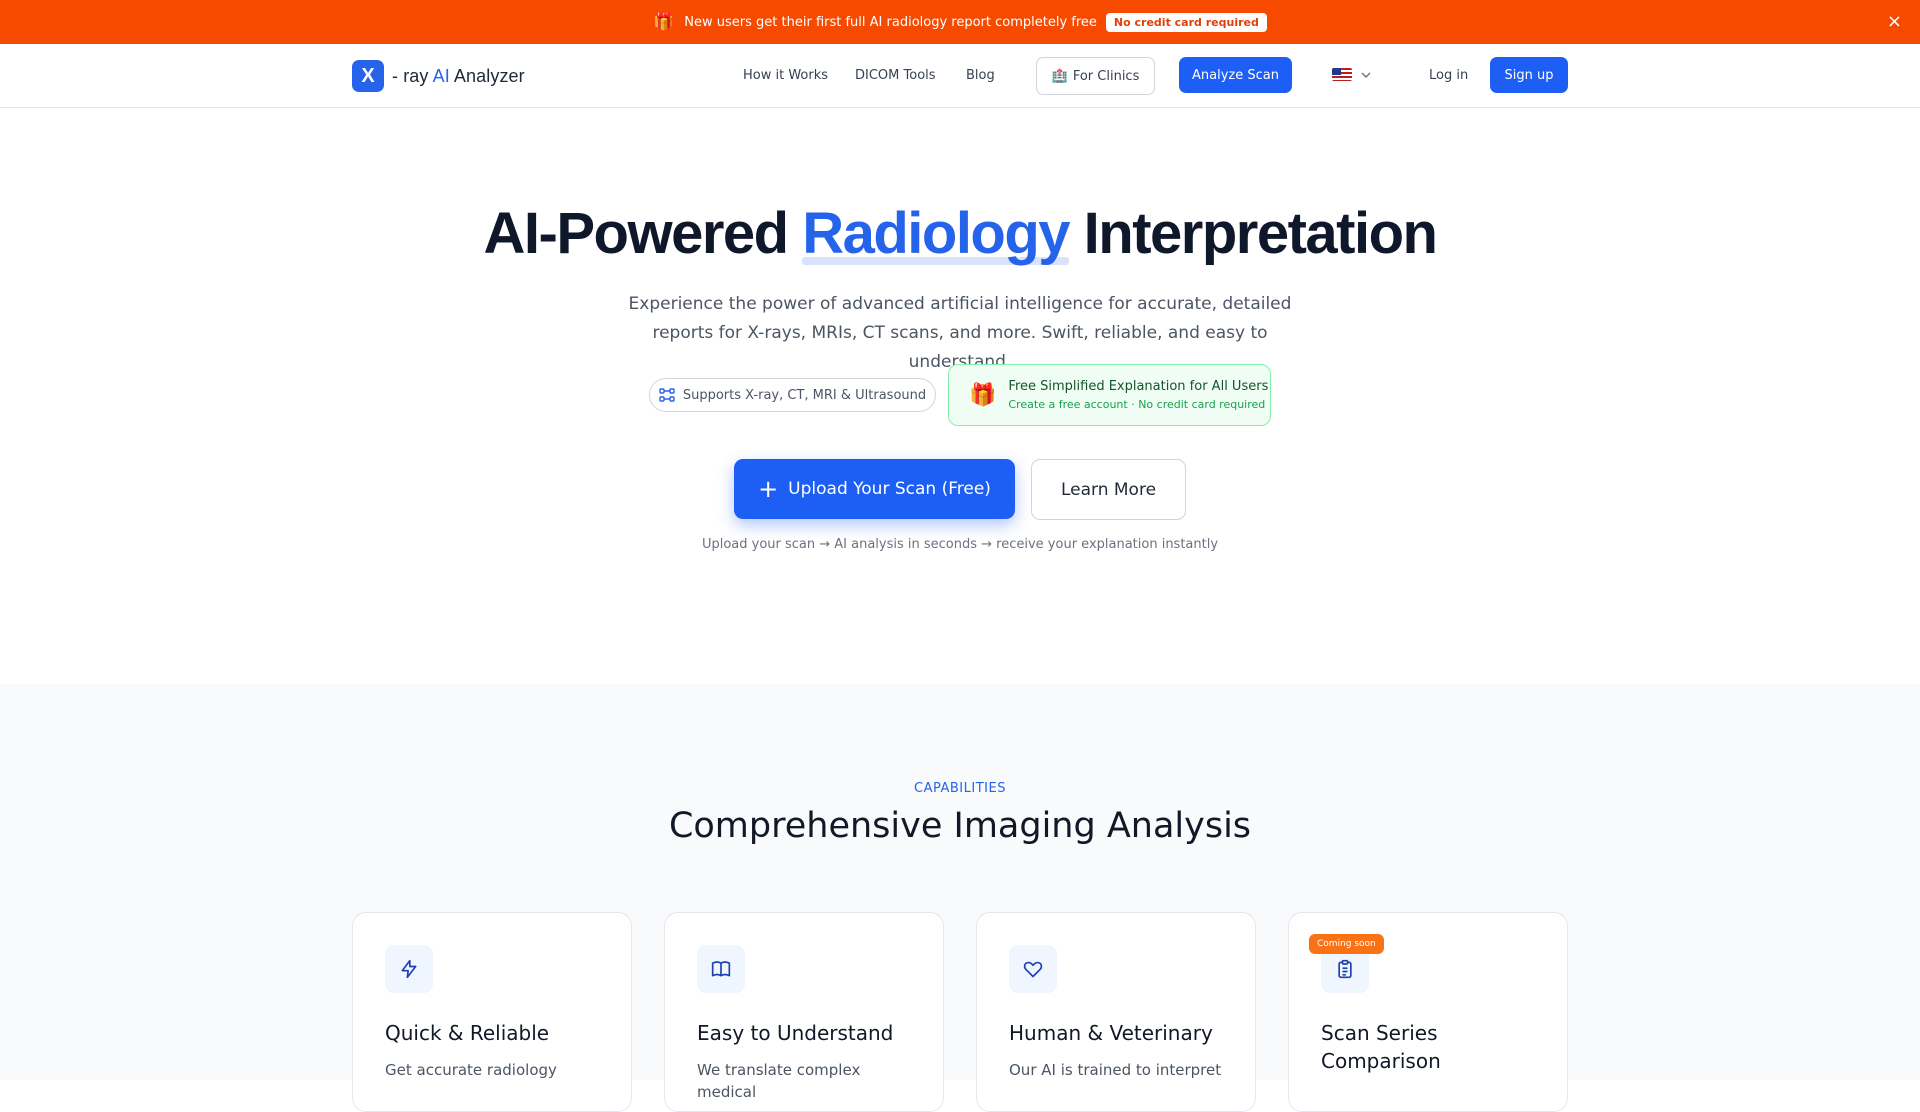  I want to click on signup-button: Sign up, so click(1529, 75).